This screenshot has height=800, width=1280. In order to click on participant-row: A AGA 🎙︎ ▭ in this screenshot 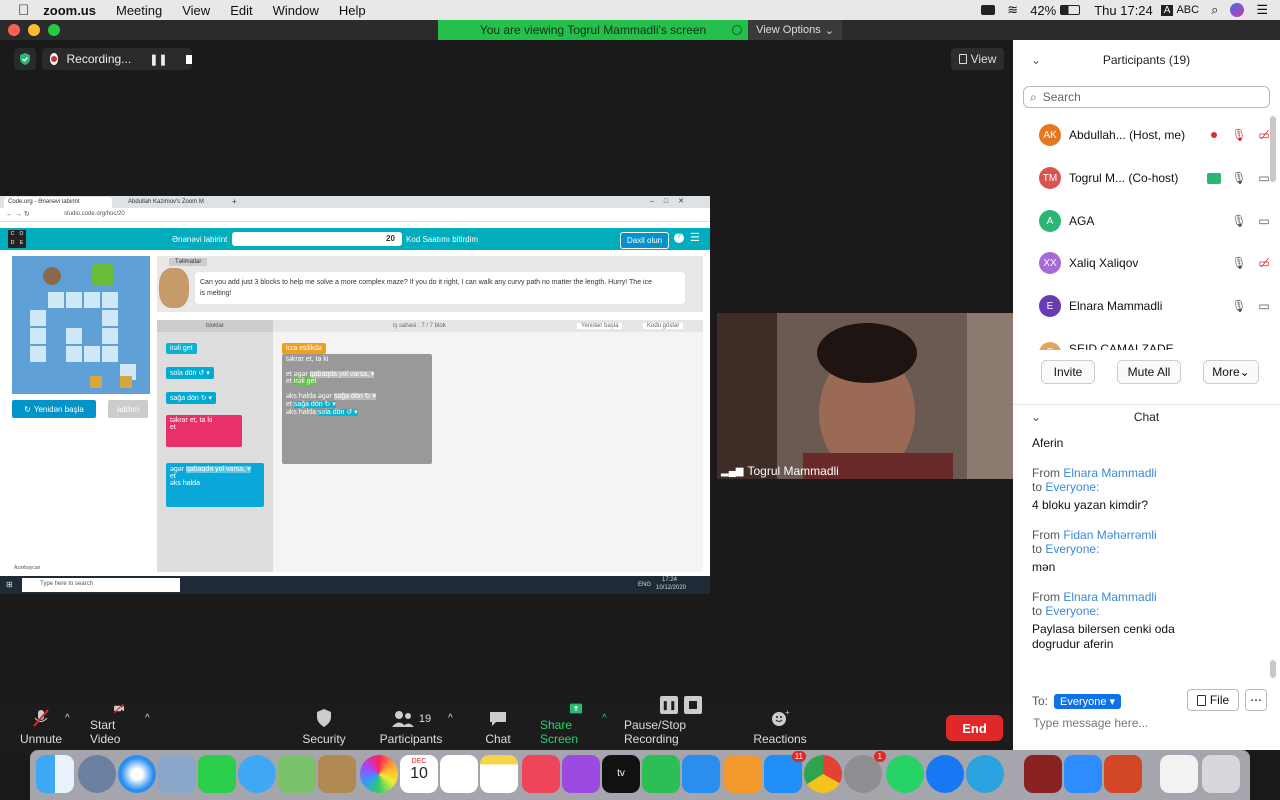, I will do `click(1146, 221)`.